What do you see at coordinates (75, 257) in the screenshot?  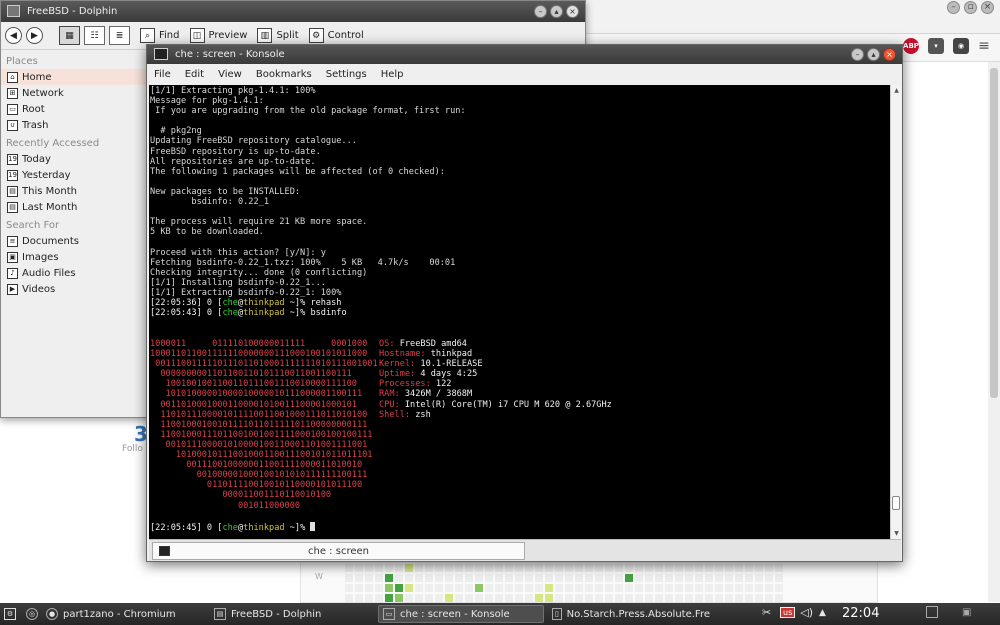 I see `places-item-images: ▣ Images` at bounding box center [75, 257].